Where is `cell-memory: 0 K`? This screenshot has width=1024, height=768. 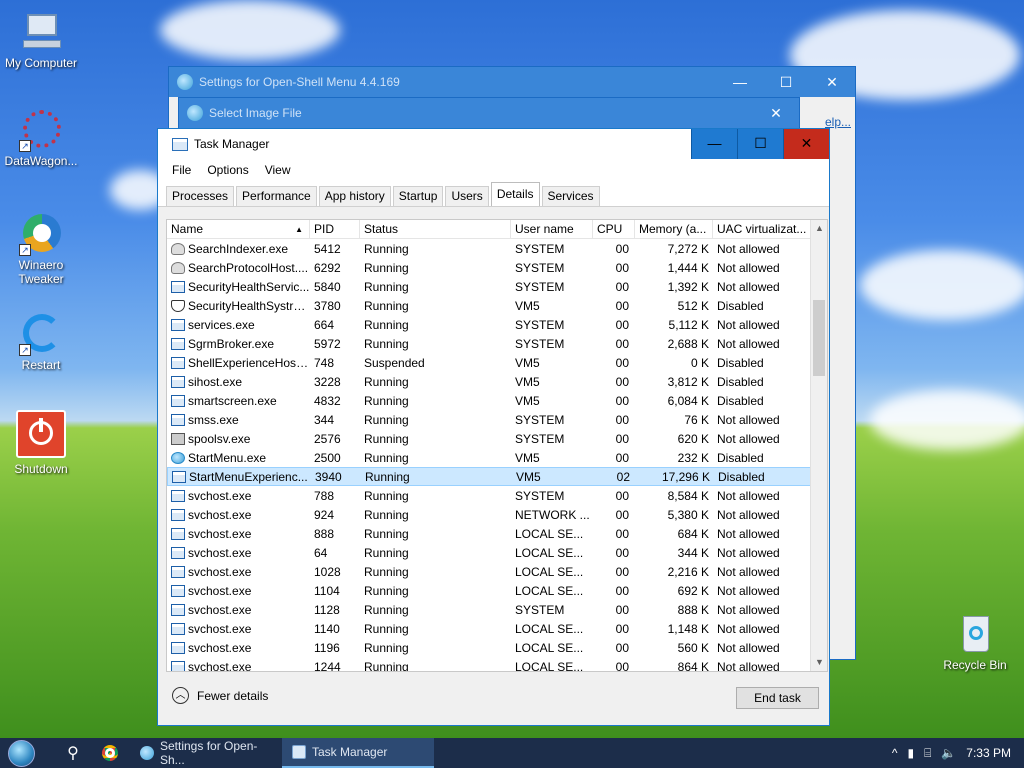
cell-memory: 0 K is located at coordinates (699, 362).